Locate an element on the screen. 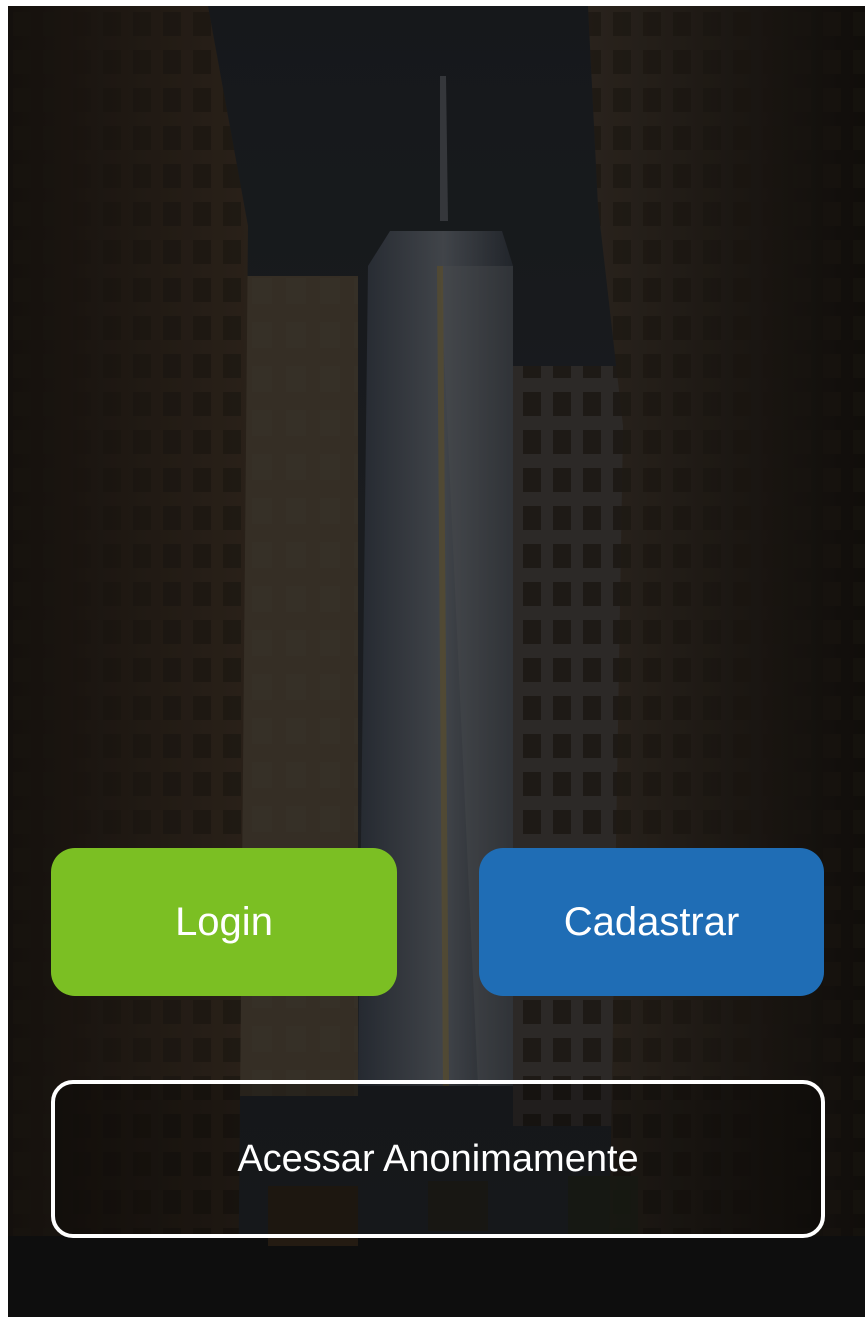 This screenshot has height=1317, width=865. login-button-label: Login is located at coordinates (224, 921).